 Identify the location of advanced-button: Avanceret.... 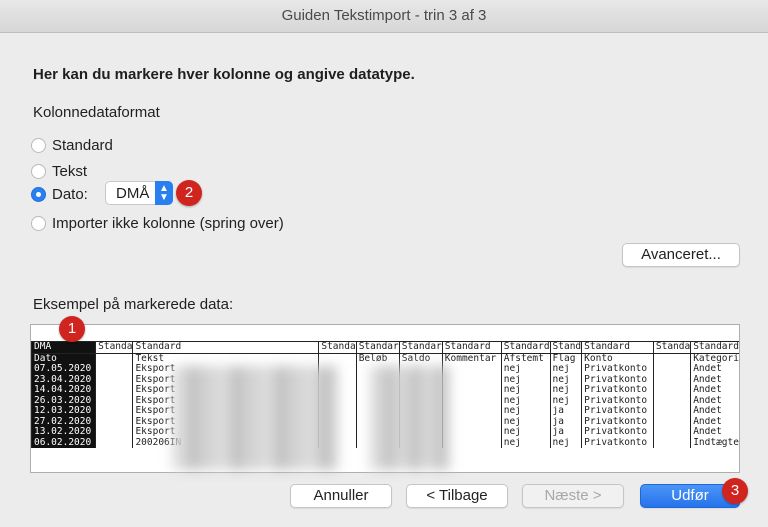
(681, 255).